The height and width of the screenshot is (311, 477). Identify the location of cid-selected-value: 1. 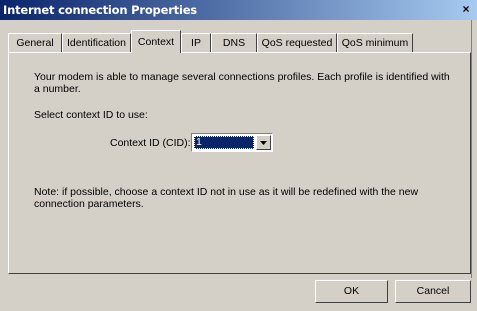
(224, 142).